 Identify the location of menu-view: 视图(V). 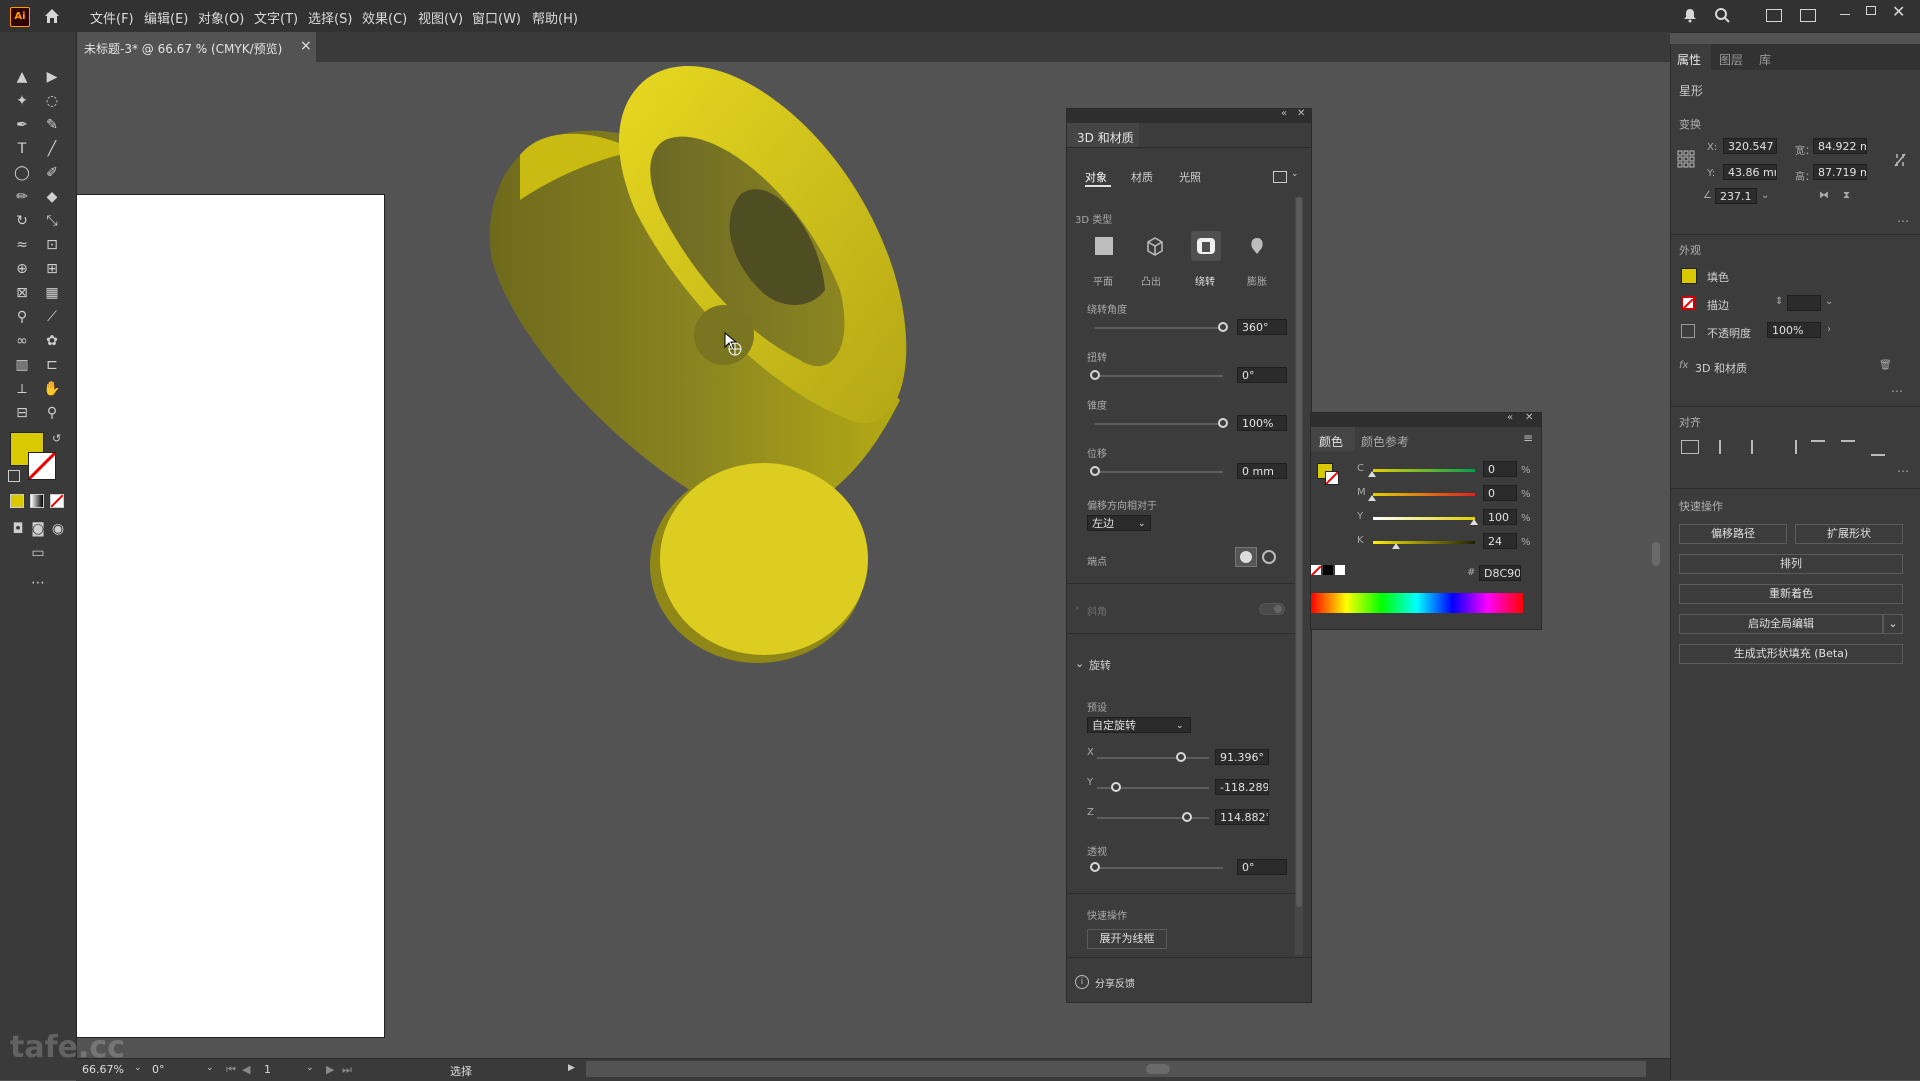
(440, 17).